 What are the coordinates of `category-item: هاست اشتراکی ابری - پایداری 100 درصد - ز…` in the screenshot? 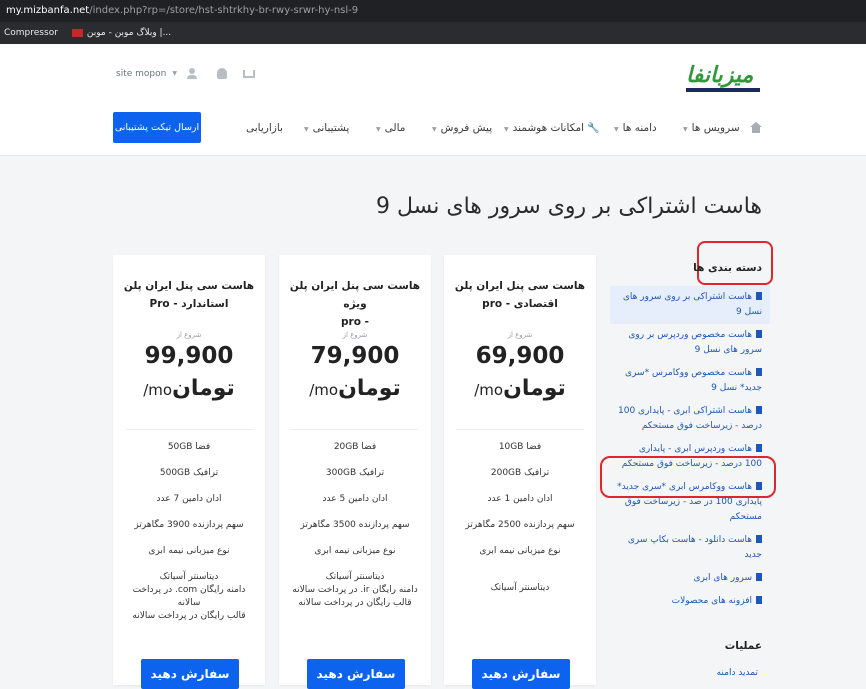 It's located at (690, 419).